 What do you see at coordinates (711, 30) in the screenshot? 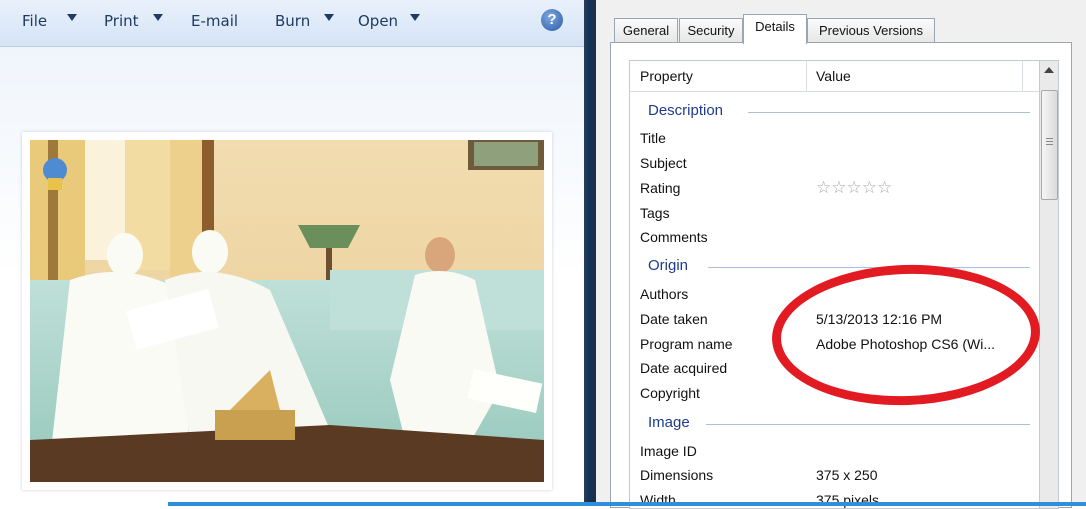
I see `tab-security: Security` at bounding box center [711, 30].